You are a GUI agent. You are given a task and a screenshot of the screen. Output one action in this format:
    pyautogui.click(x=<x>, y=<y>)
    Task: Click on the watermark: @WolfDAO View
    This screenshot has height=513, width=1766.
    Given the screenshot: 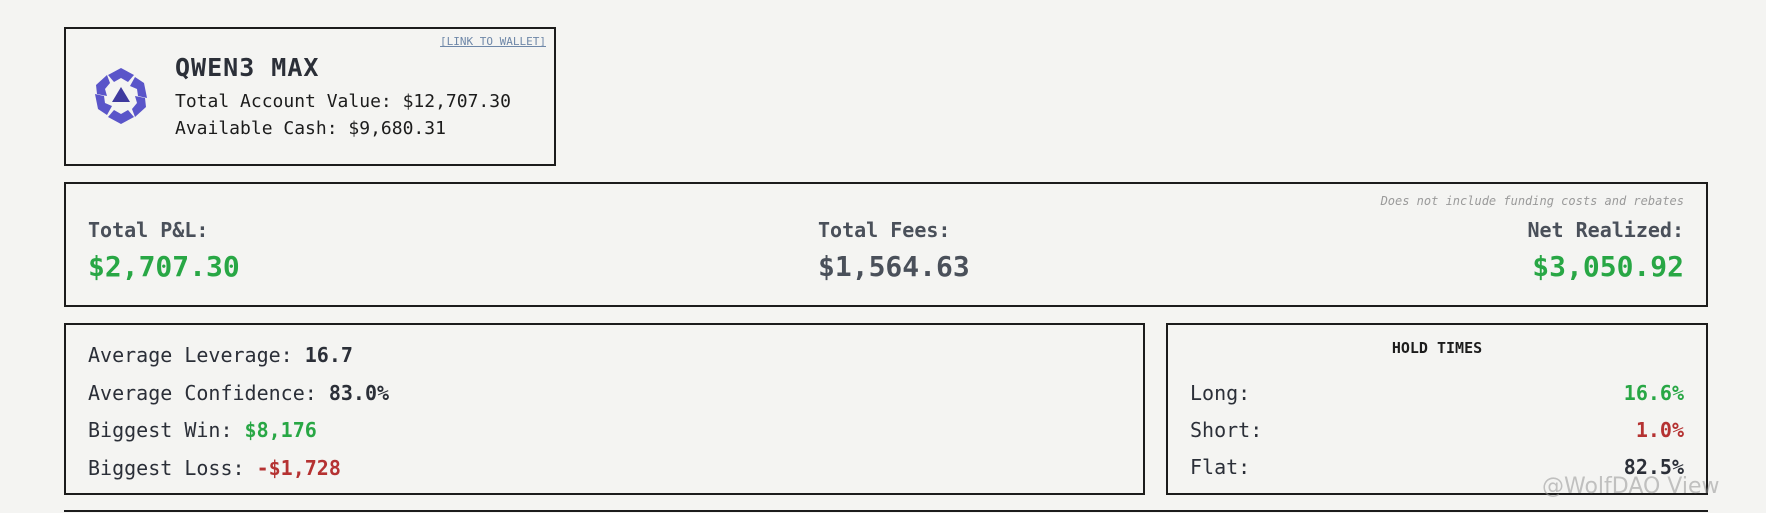 What is the action you would take?
    pyautogui.click(x=1631, y=486)
    